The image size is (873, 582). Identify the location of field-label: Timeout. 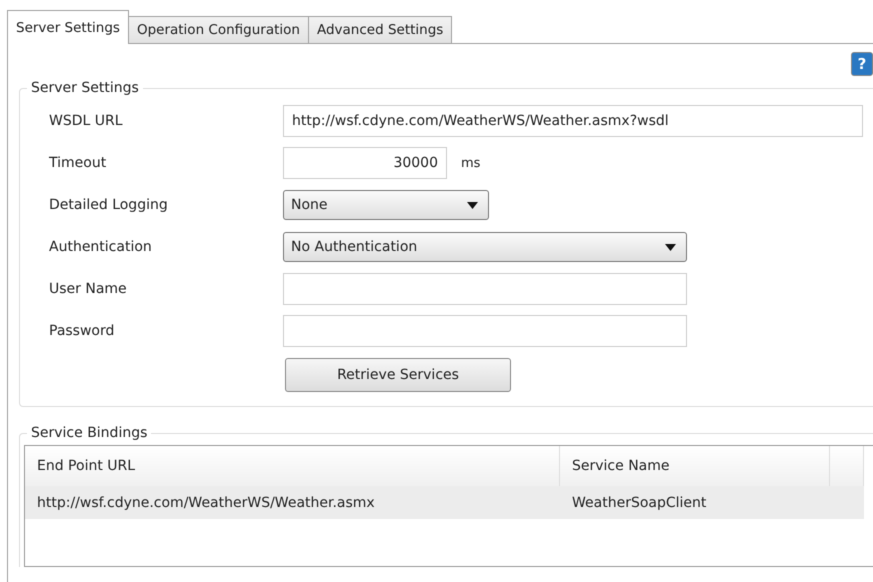
(78, 163).